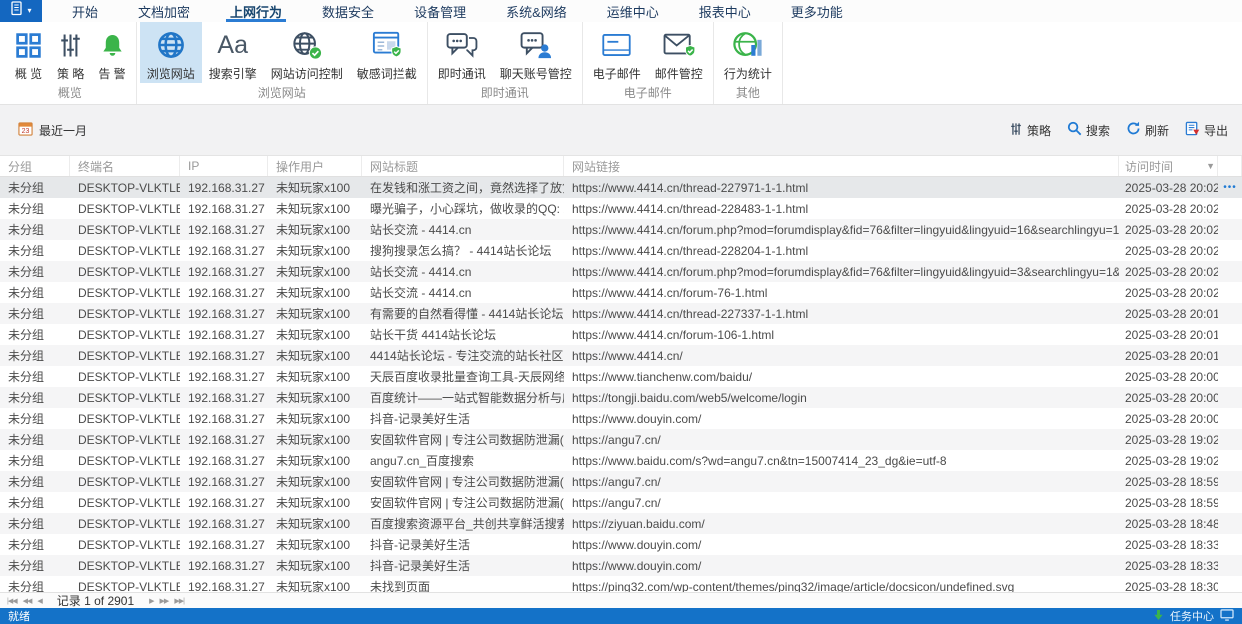  What do you see at coordinates (617, 52) in the screenshot?
I see `ribbon-button: 电子邮件` at bounding box center [617, 52].